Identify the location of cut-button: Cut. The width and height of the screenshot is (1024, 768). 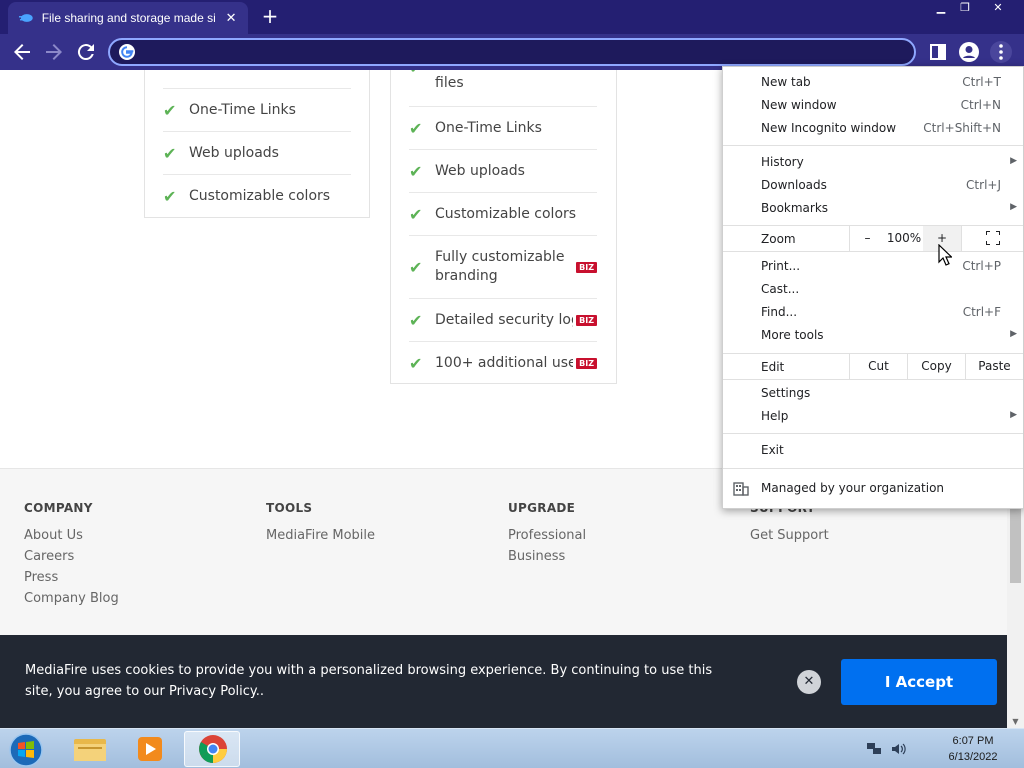
(878, 366).